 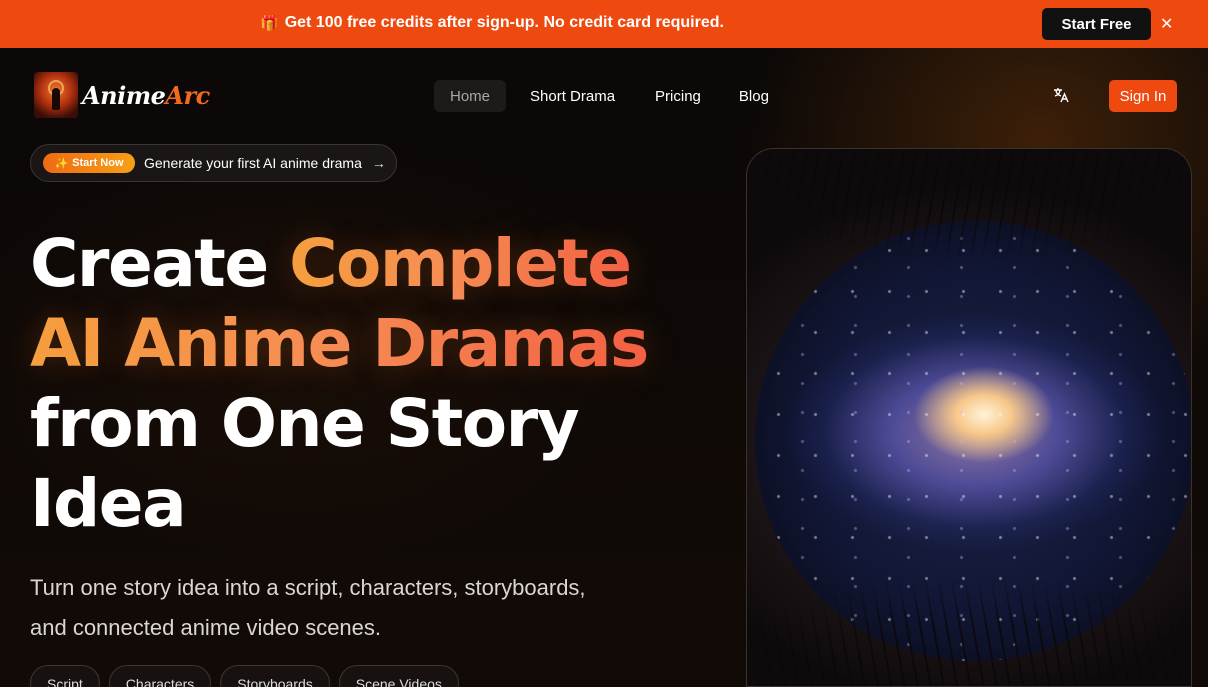 I want to click on logo-mark-icon, so click(x=56, y=95).